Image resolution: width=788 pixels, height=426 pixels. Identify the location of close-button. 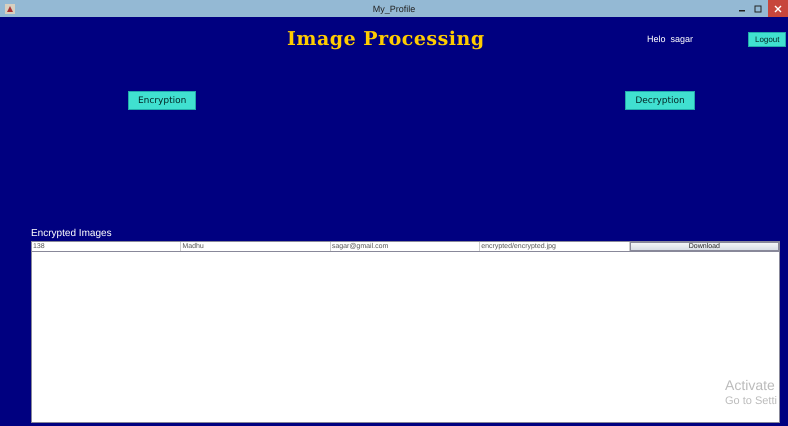
(778, 8).